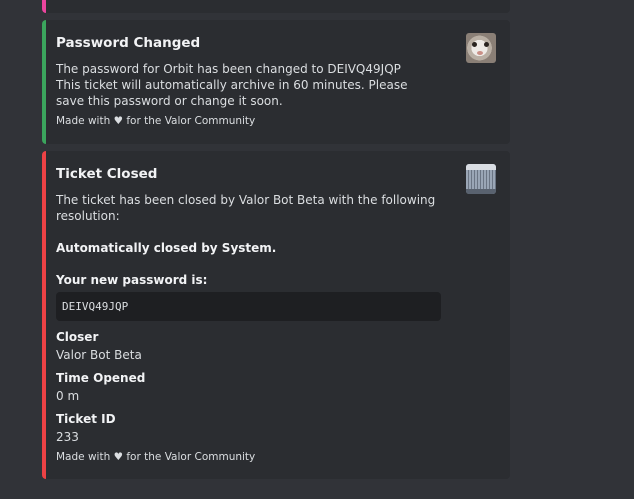 This screenshot has width=634, height=499. I want to click on field-value-ticket-id: 233, so click(67, 437).